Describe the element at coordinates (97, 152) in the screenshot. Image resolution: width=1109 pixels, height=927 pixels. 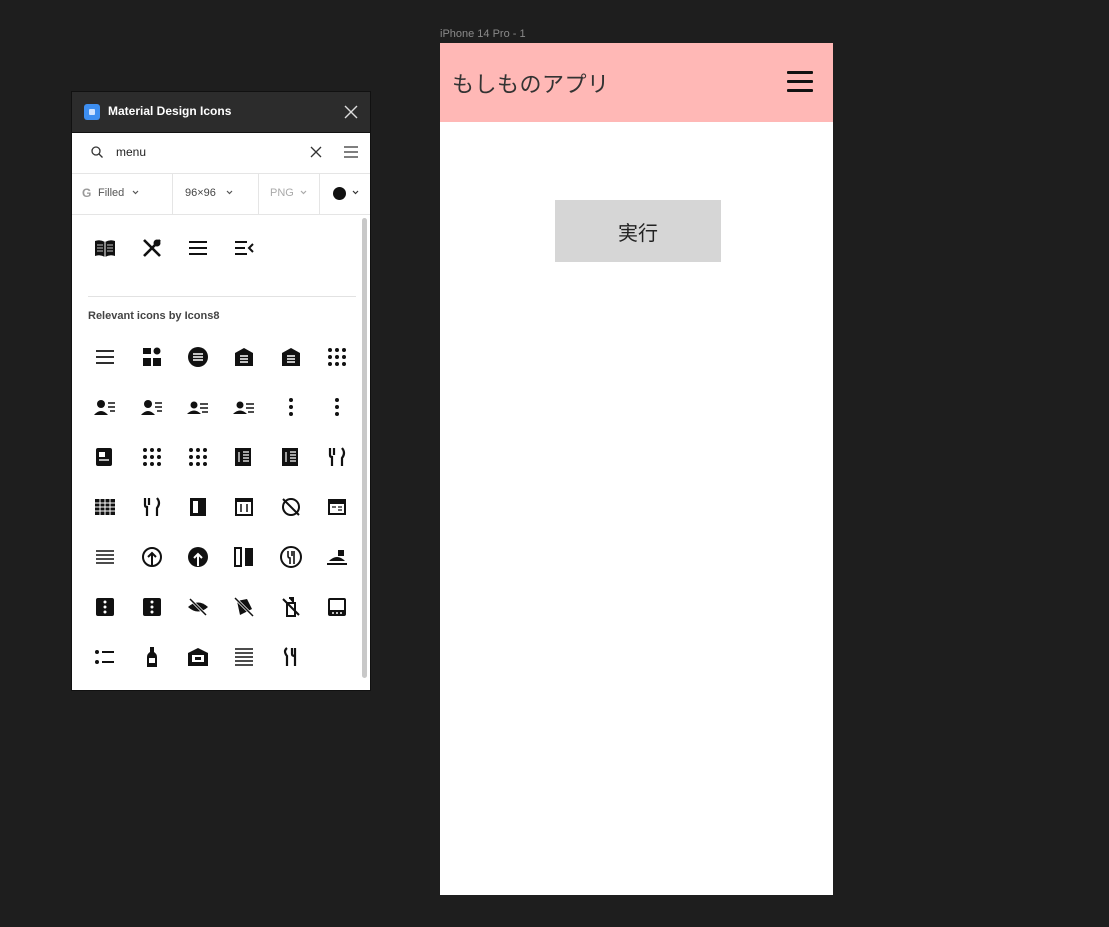
I see `search-icon` at that location.